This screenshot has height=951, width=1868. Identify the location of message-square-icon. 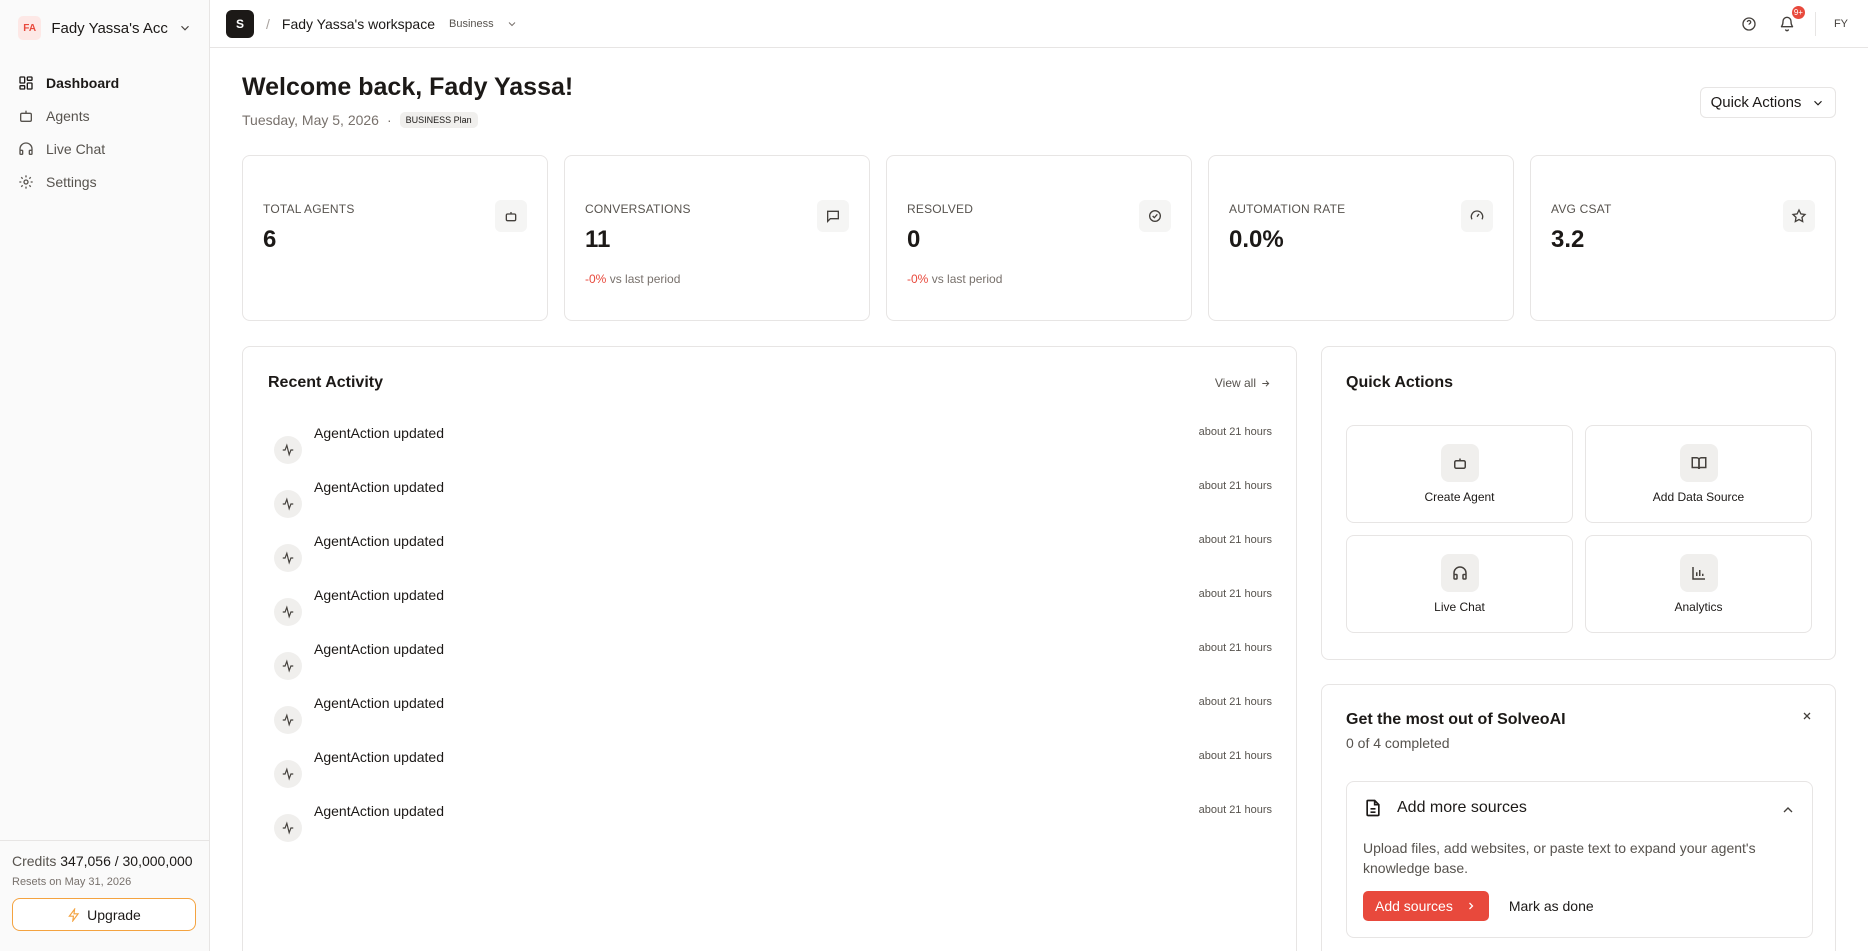
(833, 216).